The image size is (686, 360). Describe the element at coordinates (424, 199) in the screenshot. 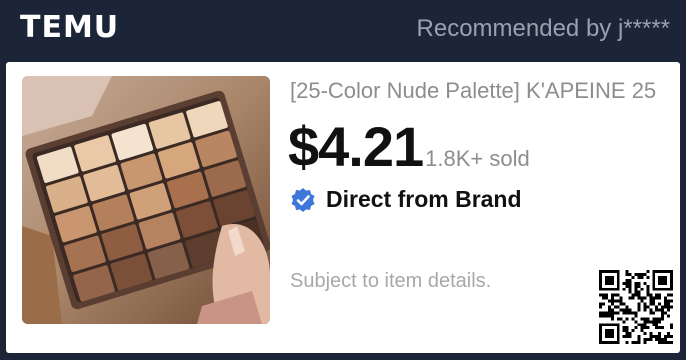

I see `brand-badge-text: Direct from Brand` at that location.